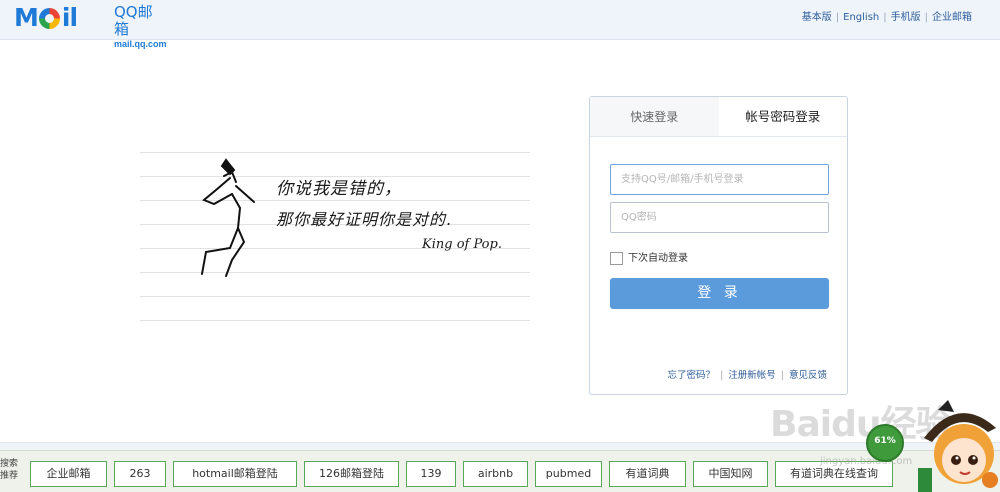 The height and width of the screenshot is (492, 1000). I want to click on header-links: 基本版 | English | 手机版 | 企业邮箱, so click(887, 18).